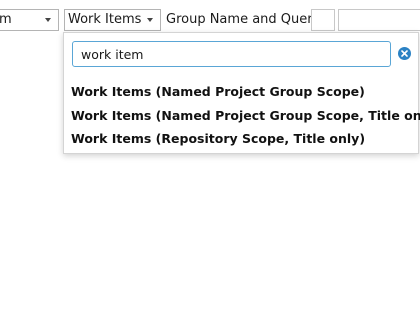 This screenshot has width=420, height=315. What do you see at coordinates (404, 53) in the screenshot?
I see `clear-search-icon` at bounding box center [404, 53].